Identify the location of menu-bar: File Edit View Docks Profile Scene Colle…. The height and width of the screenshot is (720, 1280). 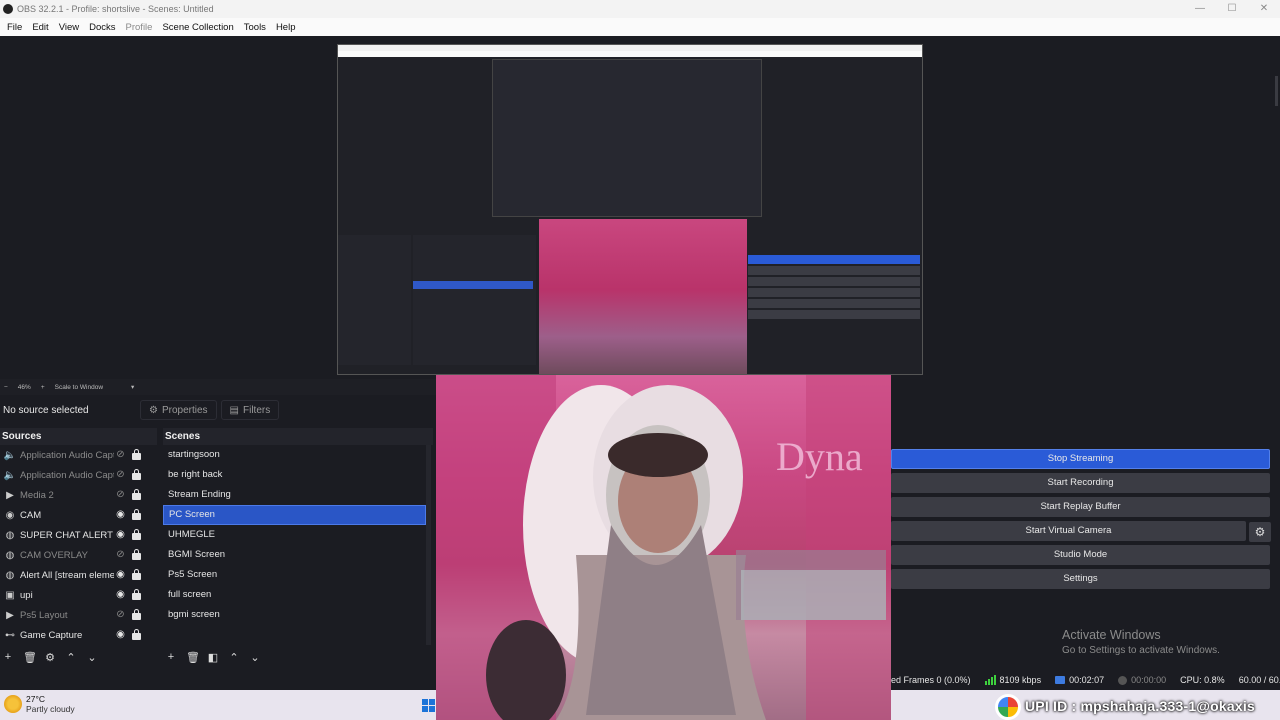
(640, 27).